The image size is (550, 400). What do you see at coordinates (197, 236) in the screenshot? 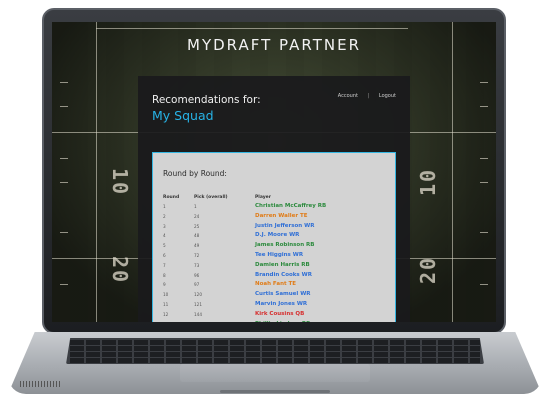
I see `pick-cell: 48` at bounding box center [197, 236].